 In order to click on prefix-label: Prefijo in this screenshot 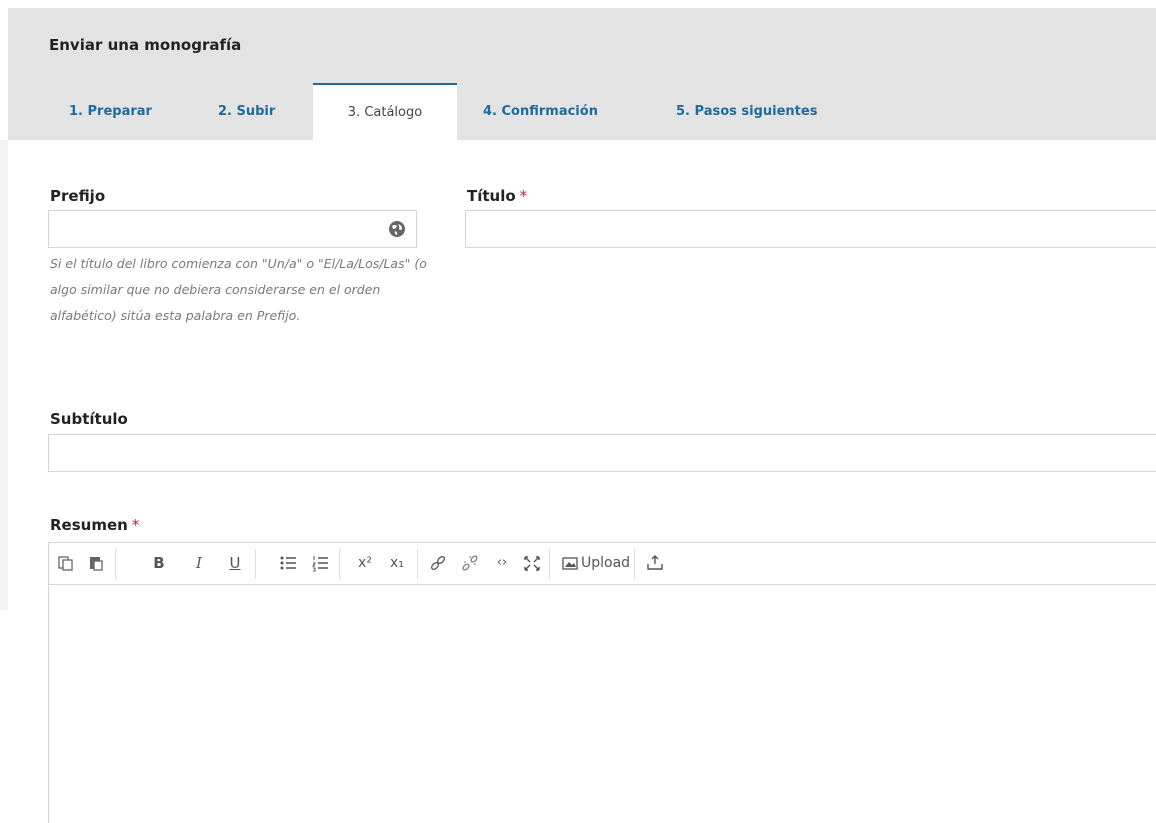, I will do `click(77, 196)`.